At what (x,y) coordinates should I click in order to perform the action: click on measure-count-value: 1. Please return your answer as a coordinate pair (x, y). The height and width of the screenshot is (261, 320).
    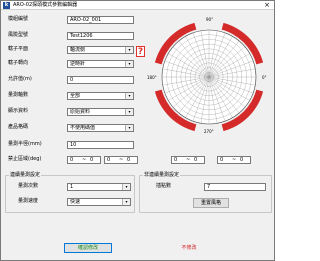
    Looking at the image, I should click on (72, 187).